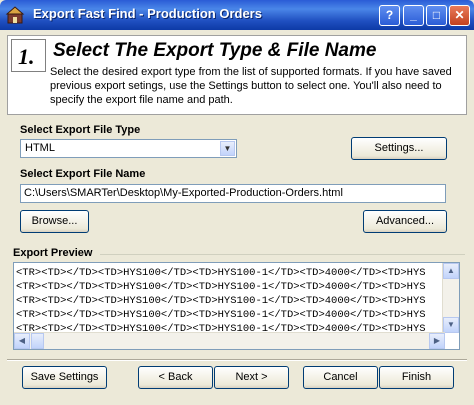 The width and height of the screenshot is (474, 405). What do you see at coordinates (459, 15) in the screenshot?
I see `close-icon: ✕` at bounding box center [459, 15].